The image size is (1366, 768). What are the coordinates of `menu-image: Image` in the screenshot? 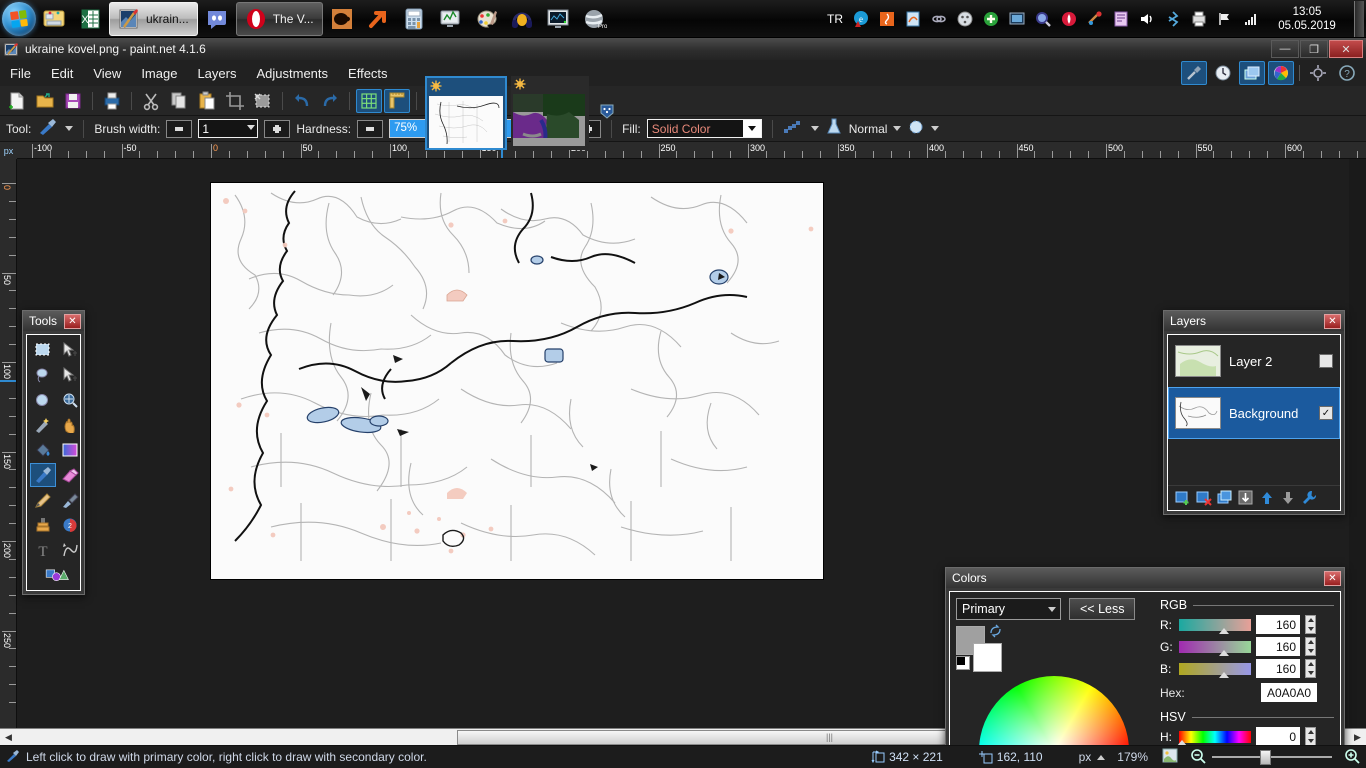 It's located at (159, 73).